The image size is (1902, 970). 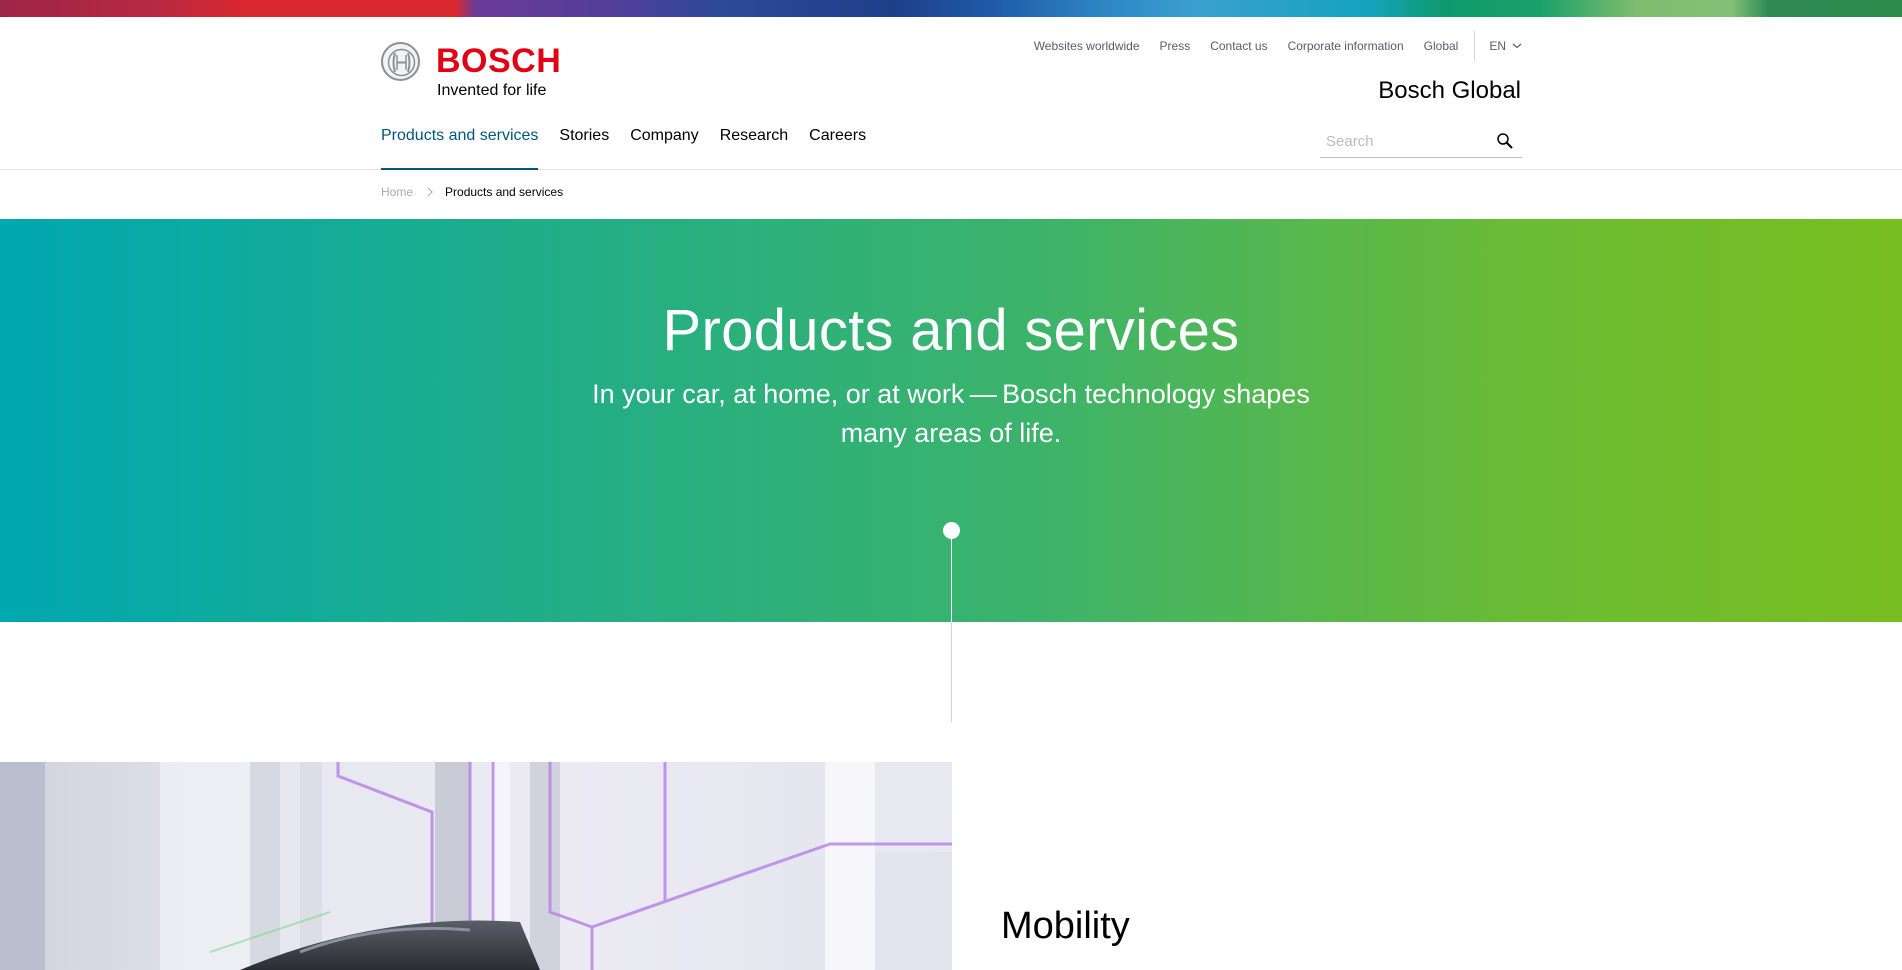 What do you see at coordinates (951, 576) in the screenshot?
I see `scroll-indicator-line` at bounding box center [951, 576].